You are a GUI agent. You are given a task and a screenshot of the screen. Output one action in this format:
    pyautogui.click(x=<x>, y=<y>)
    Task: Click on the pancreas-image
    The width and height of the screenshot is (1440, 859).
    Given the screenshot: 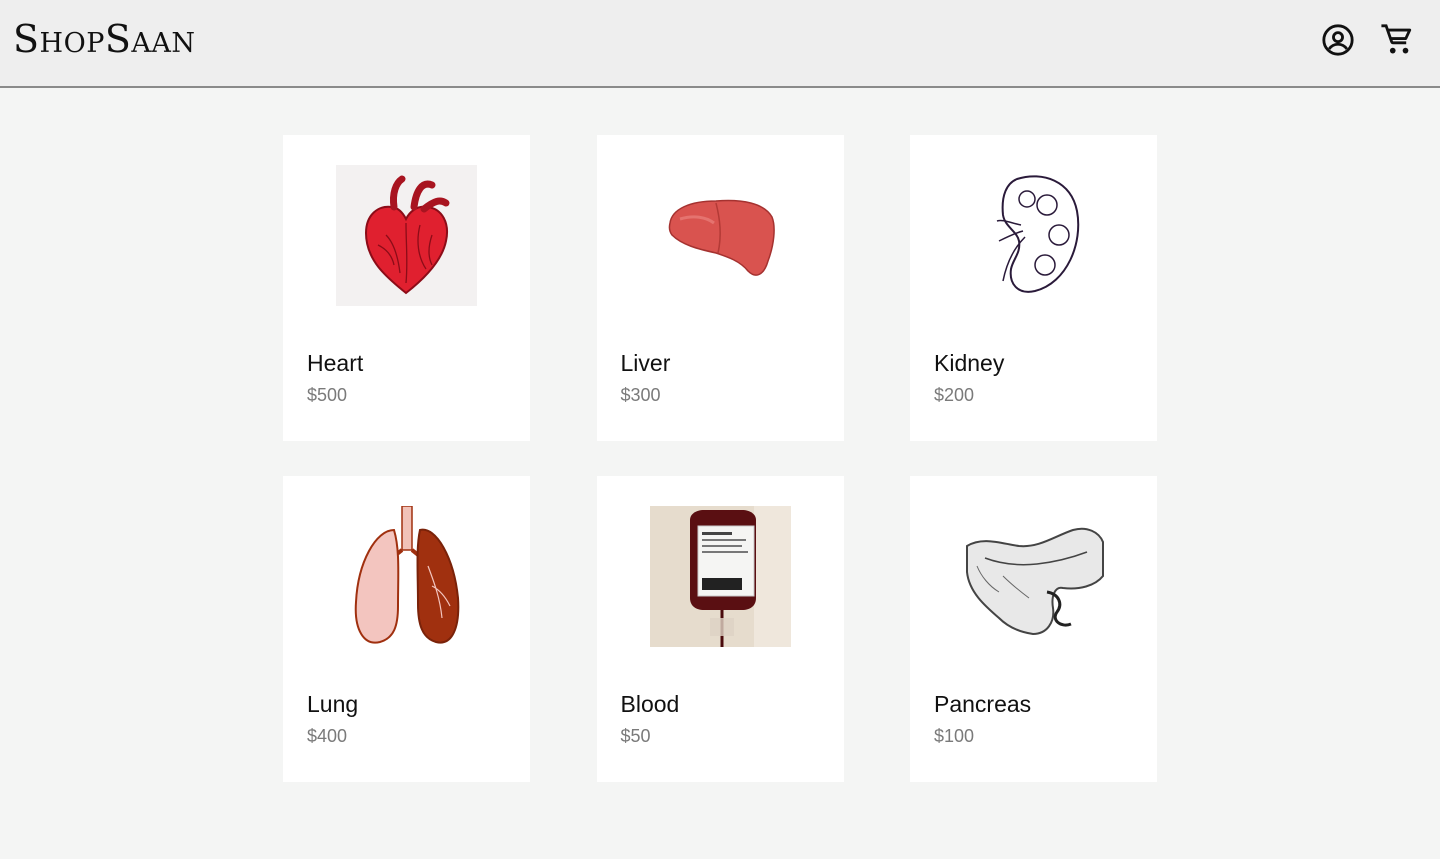 What is the action you would take?
    pyautogui.click(x=1033, y=576)
    